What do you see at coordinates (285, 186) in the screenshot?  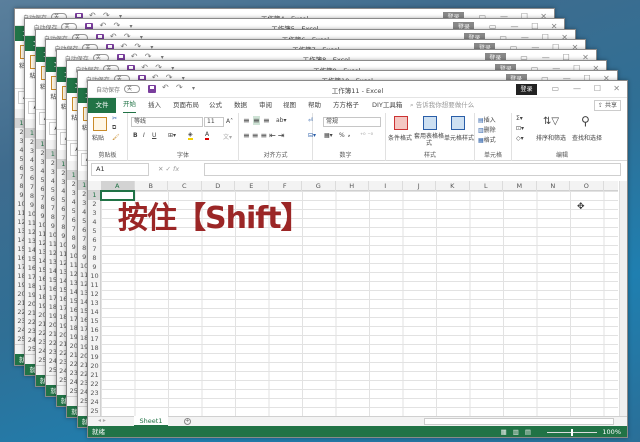 I see `column-header-F: F` at bounding box center [285, 186].